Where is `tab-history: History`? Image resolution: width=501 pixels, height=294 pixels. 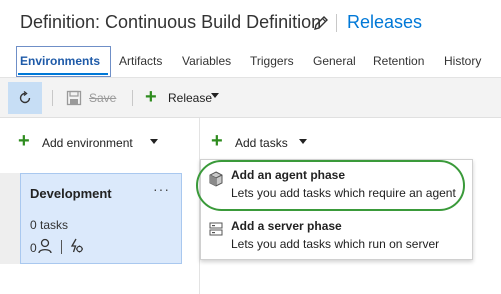 tab-history: History is located at coordinates (462, 61).